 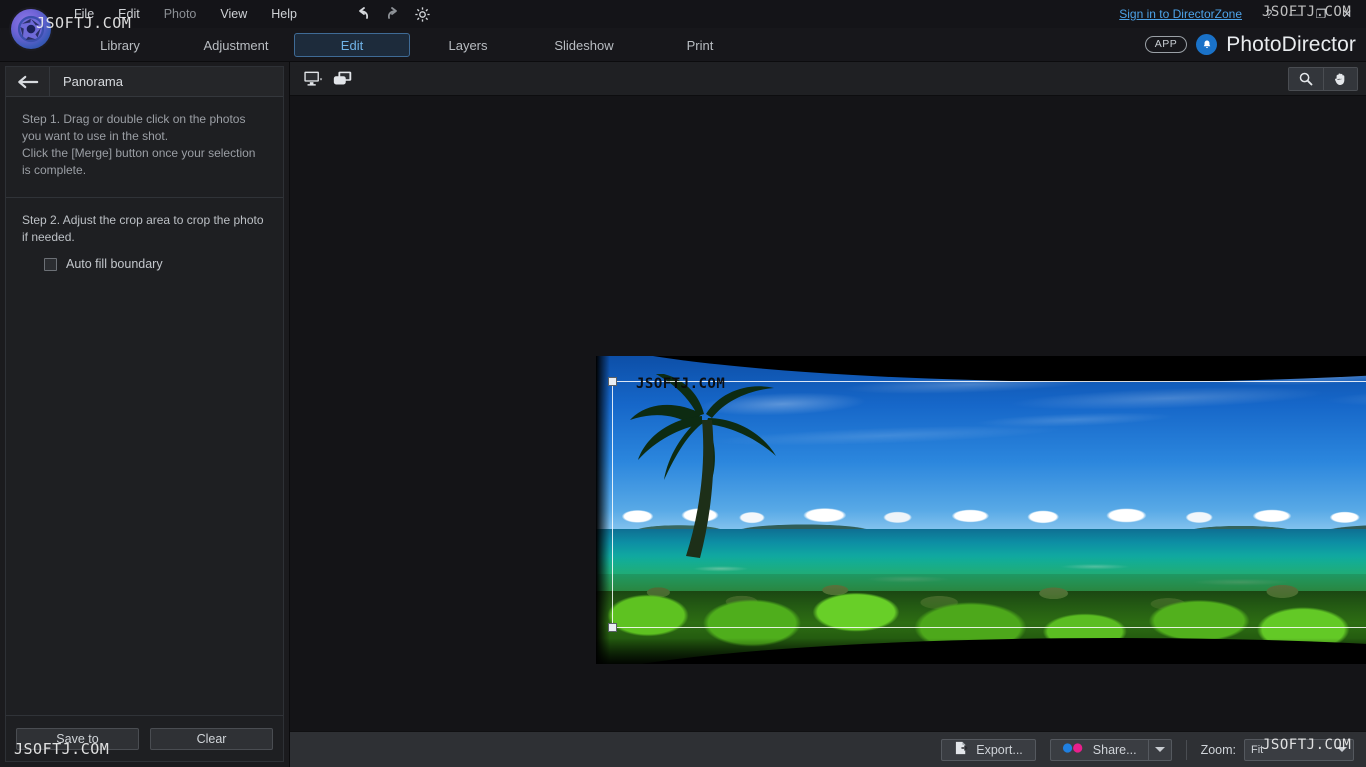 I want to click on share-chevron-down-icon, so click(x=1159, y=749).